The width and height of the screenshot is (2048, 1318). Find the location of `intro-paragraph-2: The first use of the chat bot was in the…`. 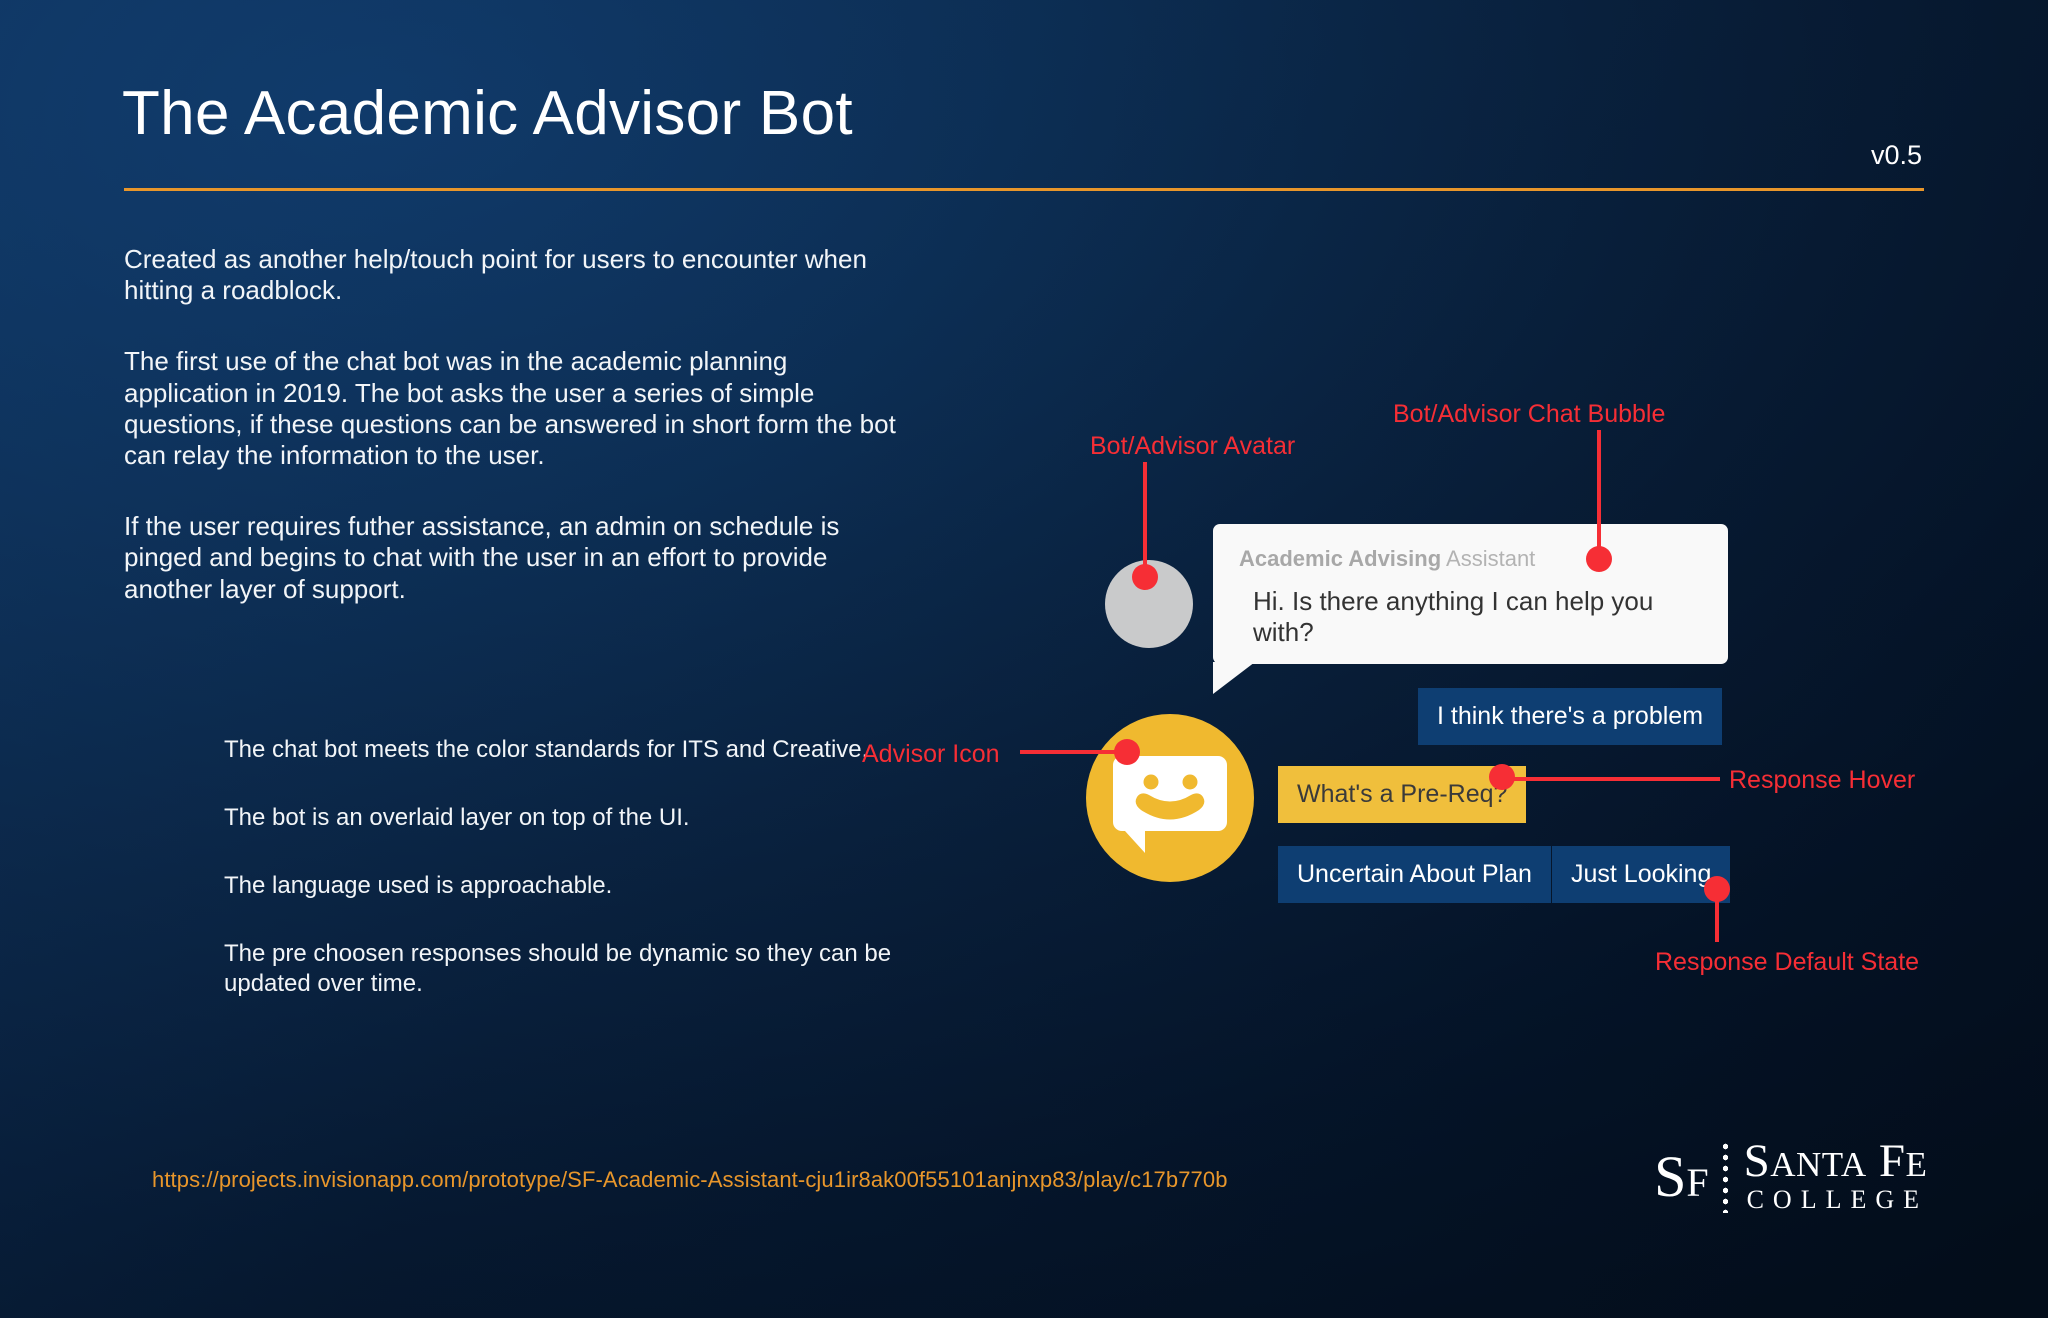

intro-paragraph-2: The first use of the chat bot was in the… is located at coordinates (510, 408).